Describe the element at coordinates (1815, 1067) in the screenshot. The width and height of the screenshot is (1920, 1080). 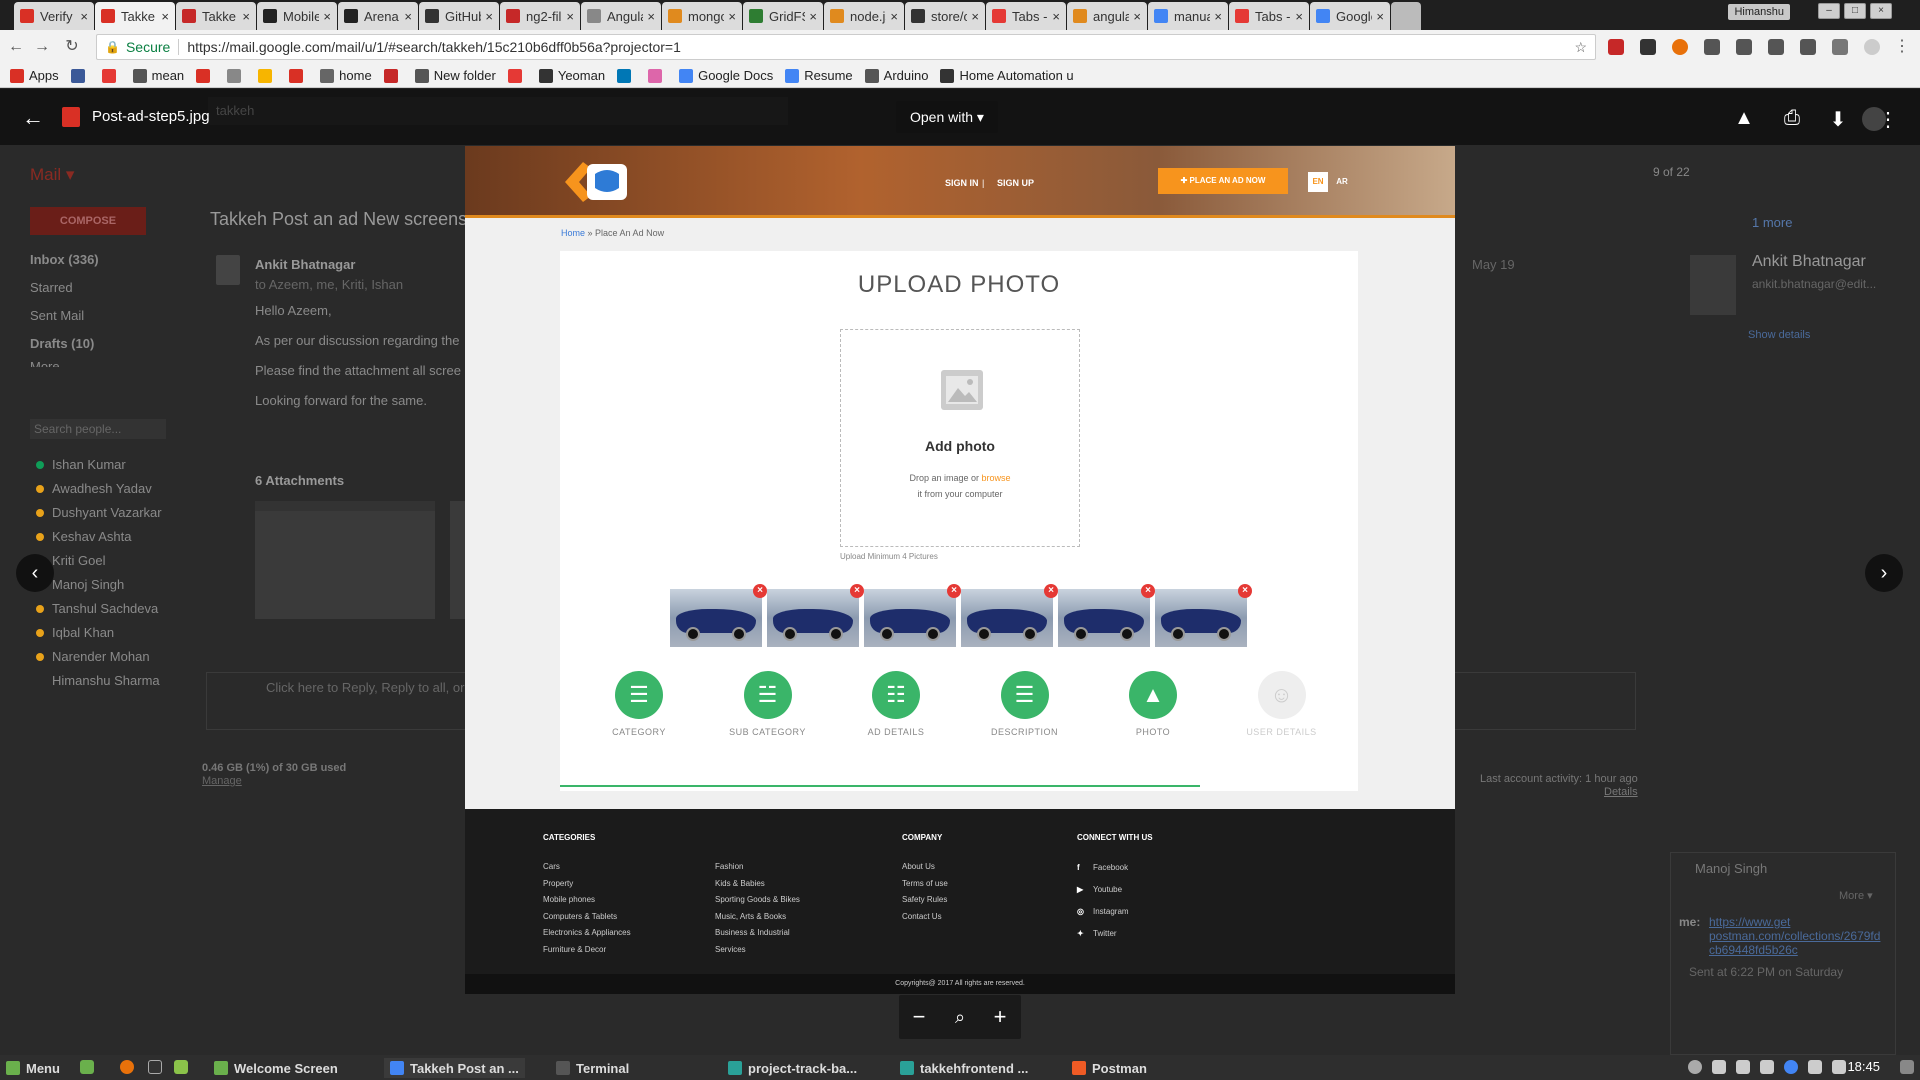
I see `shield-icon` at that location.